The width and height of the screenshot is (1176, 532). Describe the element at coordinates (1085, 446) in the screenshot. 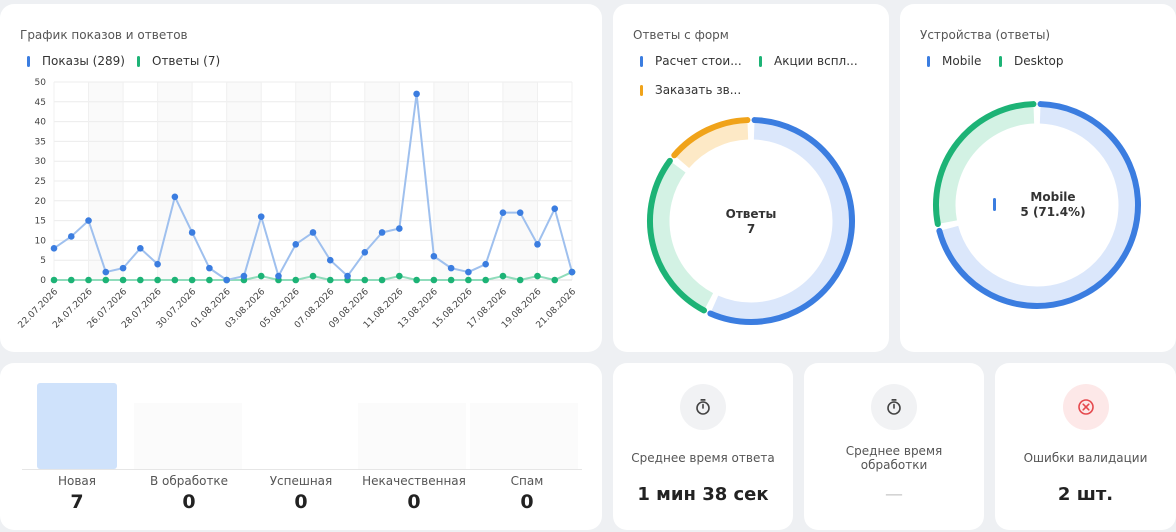

I see `validation-errors-card: Ошибки валидации 2 шт.` at that location.